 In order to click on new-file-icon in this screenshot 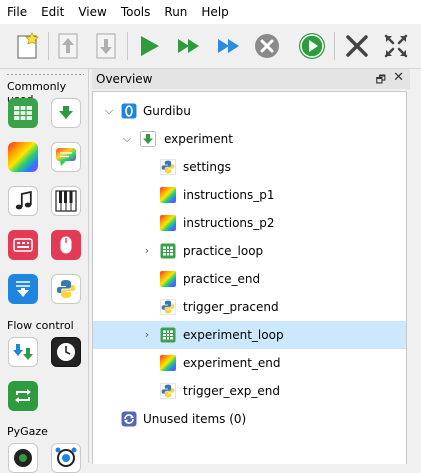, I will do `click(28, 45)`.